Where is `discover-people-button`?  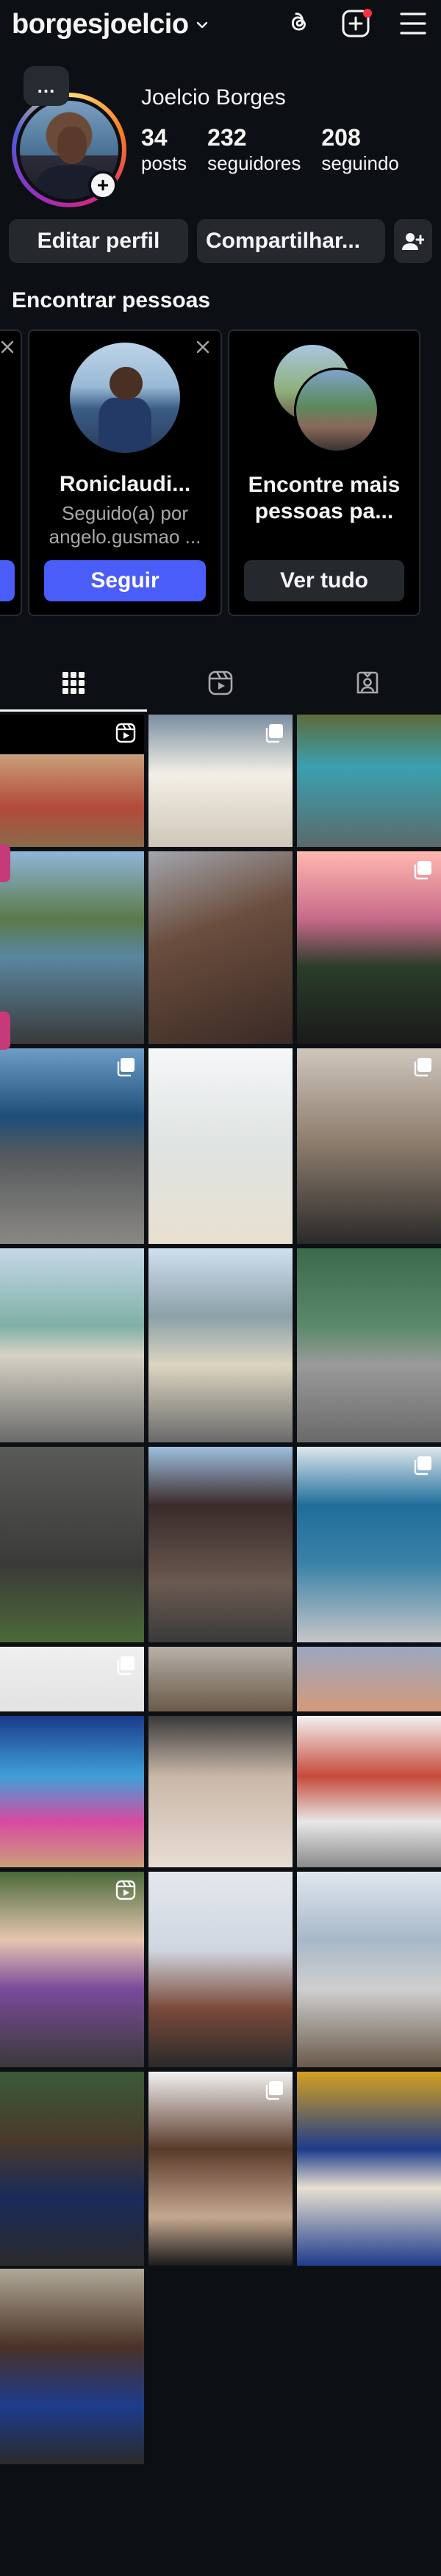
discover-people-button is located at coordinates (413, 241).